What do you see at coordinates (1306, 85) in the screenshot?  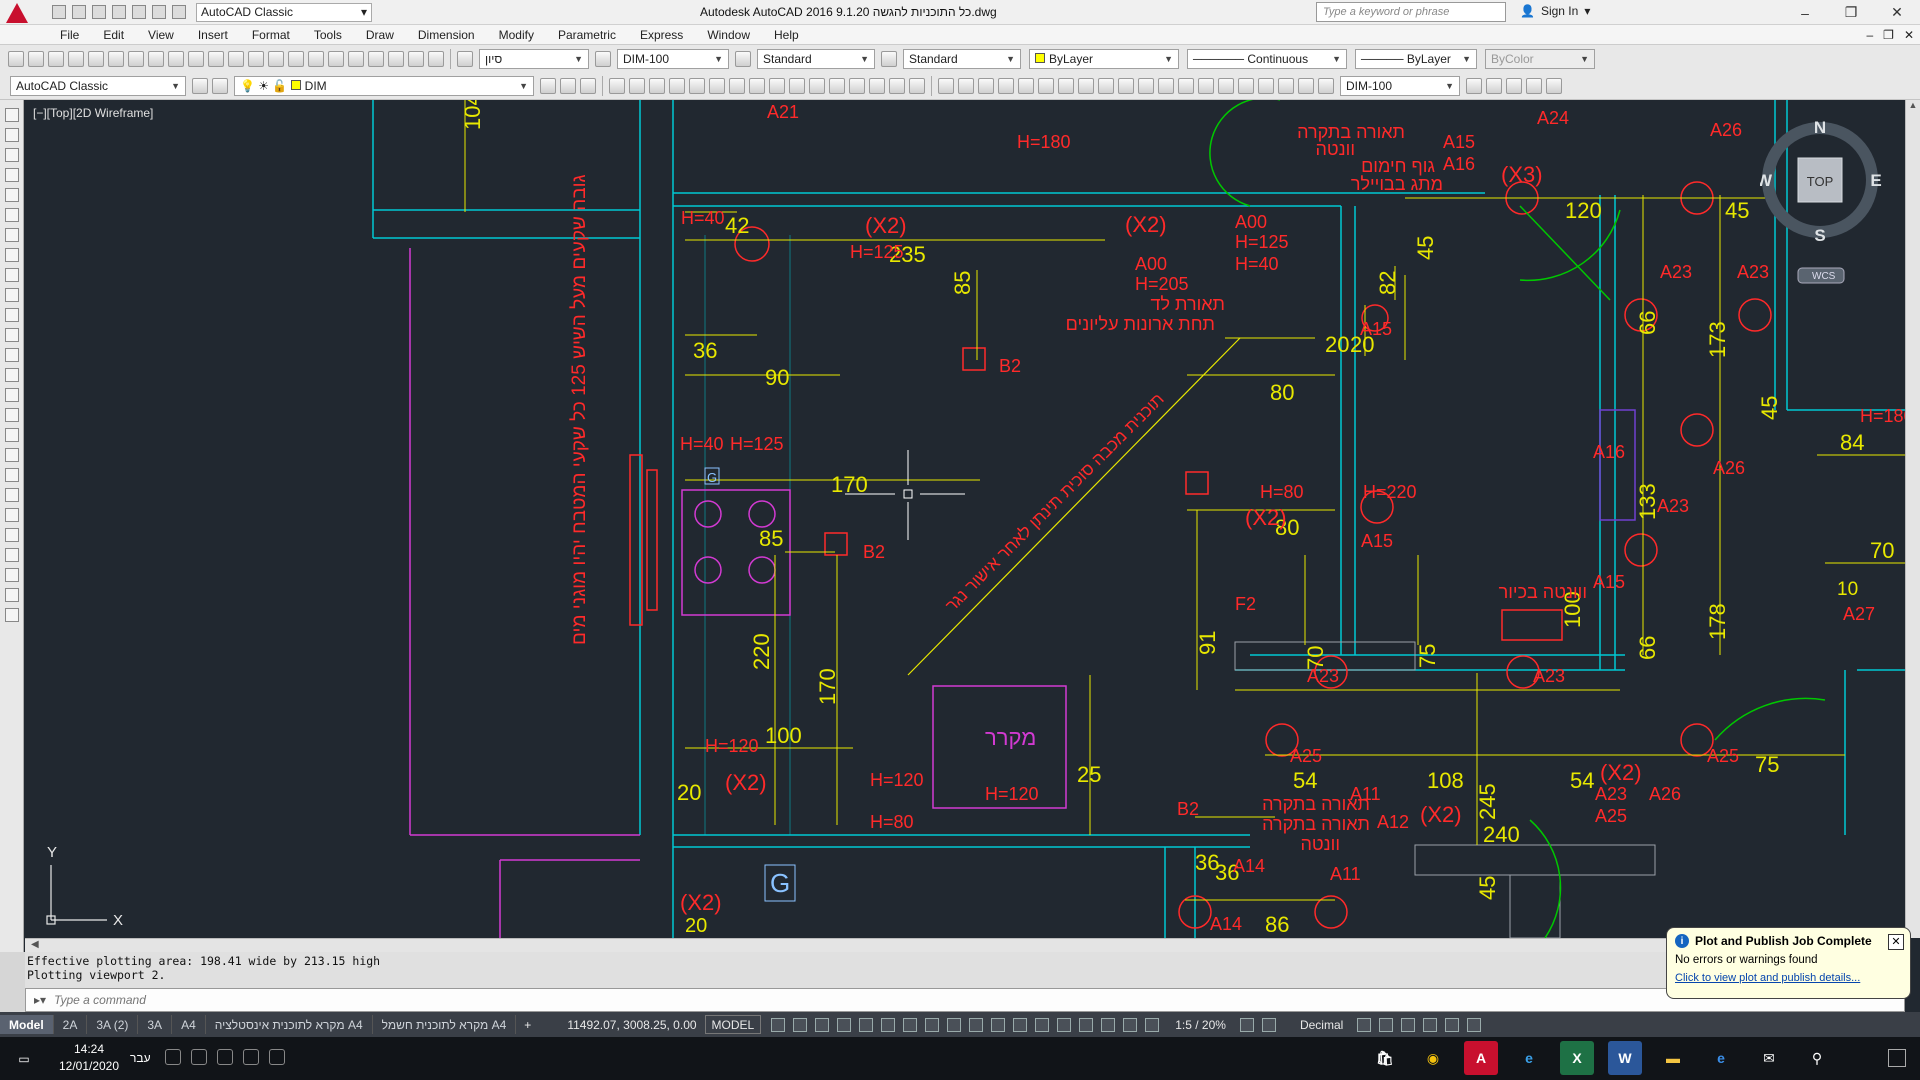 I see `dim-text-edit-icon` at bounding box center [1306, 85].